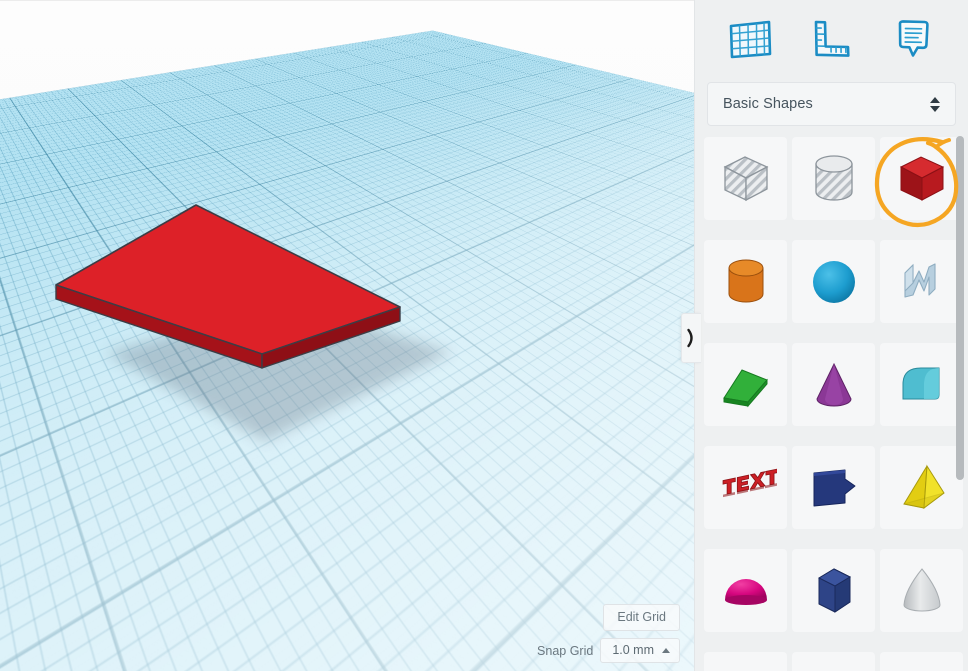  I want to click on shape-tile-cone, so click(833, 384).